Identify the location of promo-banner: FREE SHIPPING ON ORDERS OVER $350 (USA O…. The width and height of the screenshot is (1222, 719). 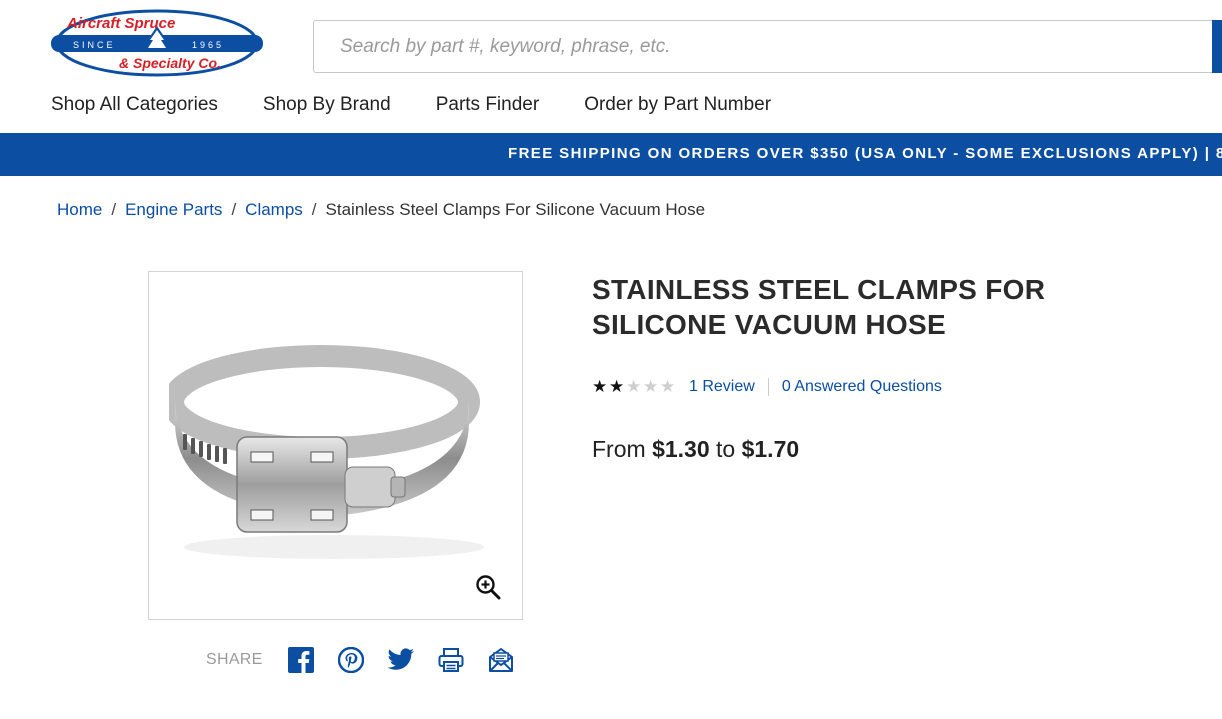
(611, 154).